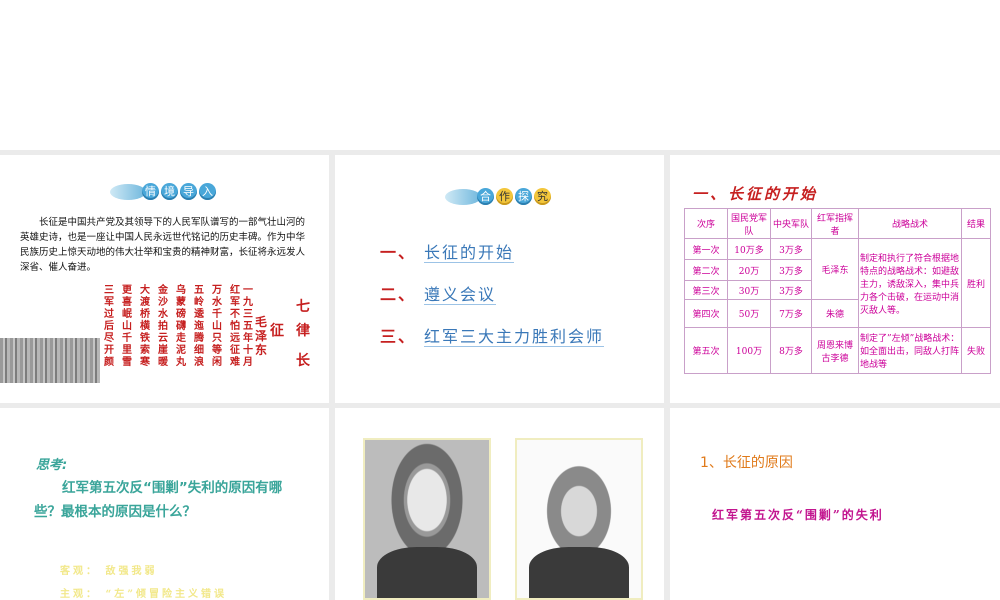  I want to click on table-header: 次序, so click(706, 223).